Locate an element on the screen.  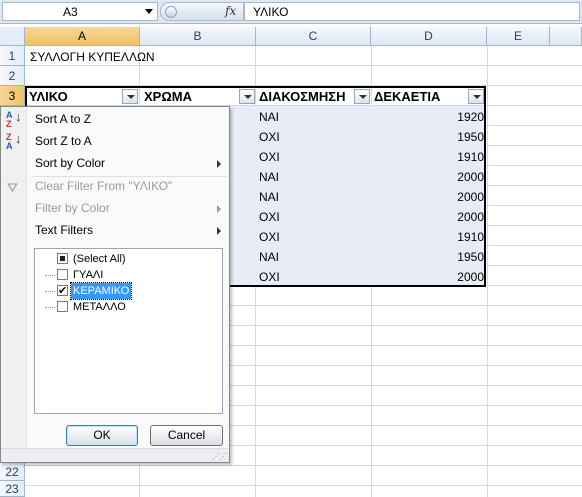
filter-dropdown-color is located at coordinates (247, 96).